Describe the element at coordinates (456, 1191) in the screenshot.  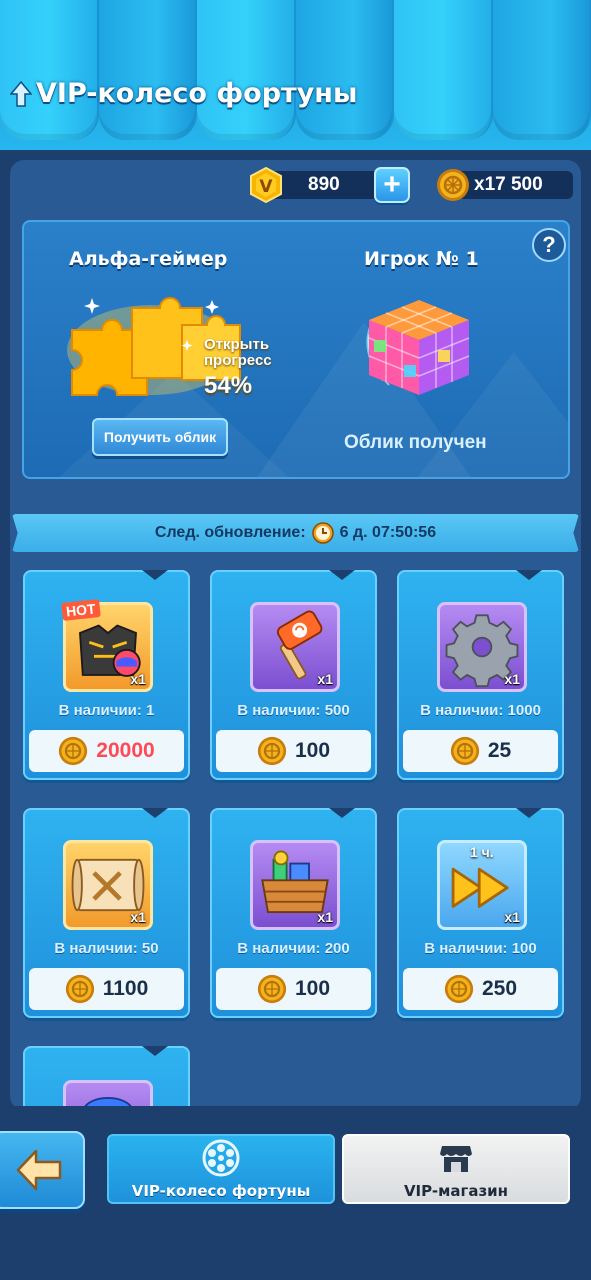
I see `tab-vip-shop-label: VIP-магазин` at that location.